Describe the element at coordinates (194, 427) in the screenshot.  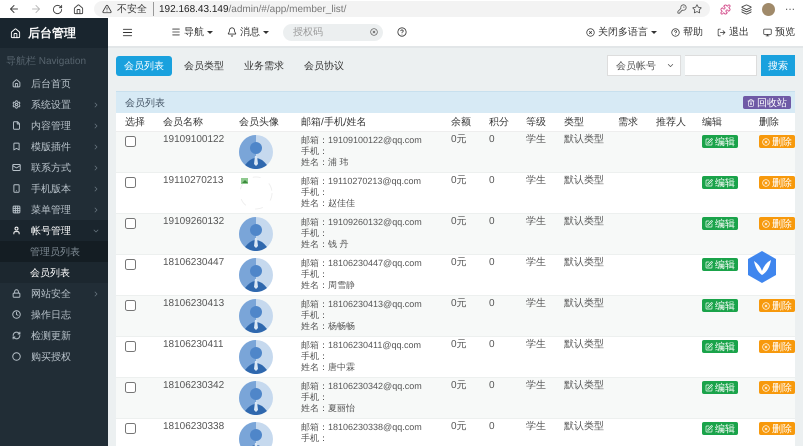
I see `member-name: 18106230338` at that location.